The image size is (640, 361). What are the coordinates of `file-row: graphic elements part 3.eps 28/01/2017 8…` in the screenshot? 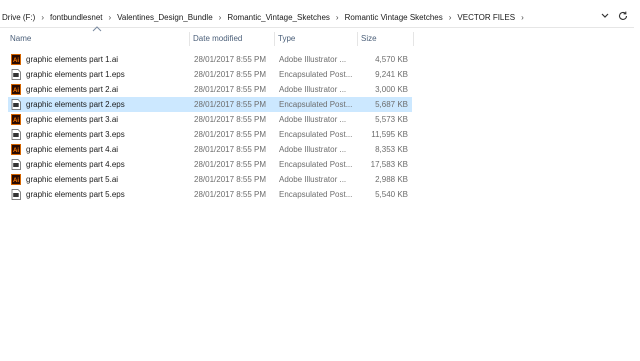 It's located at (210, 134).